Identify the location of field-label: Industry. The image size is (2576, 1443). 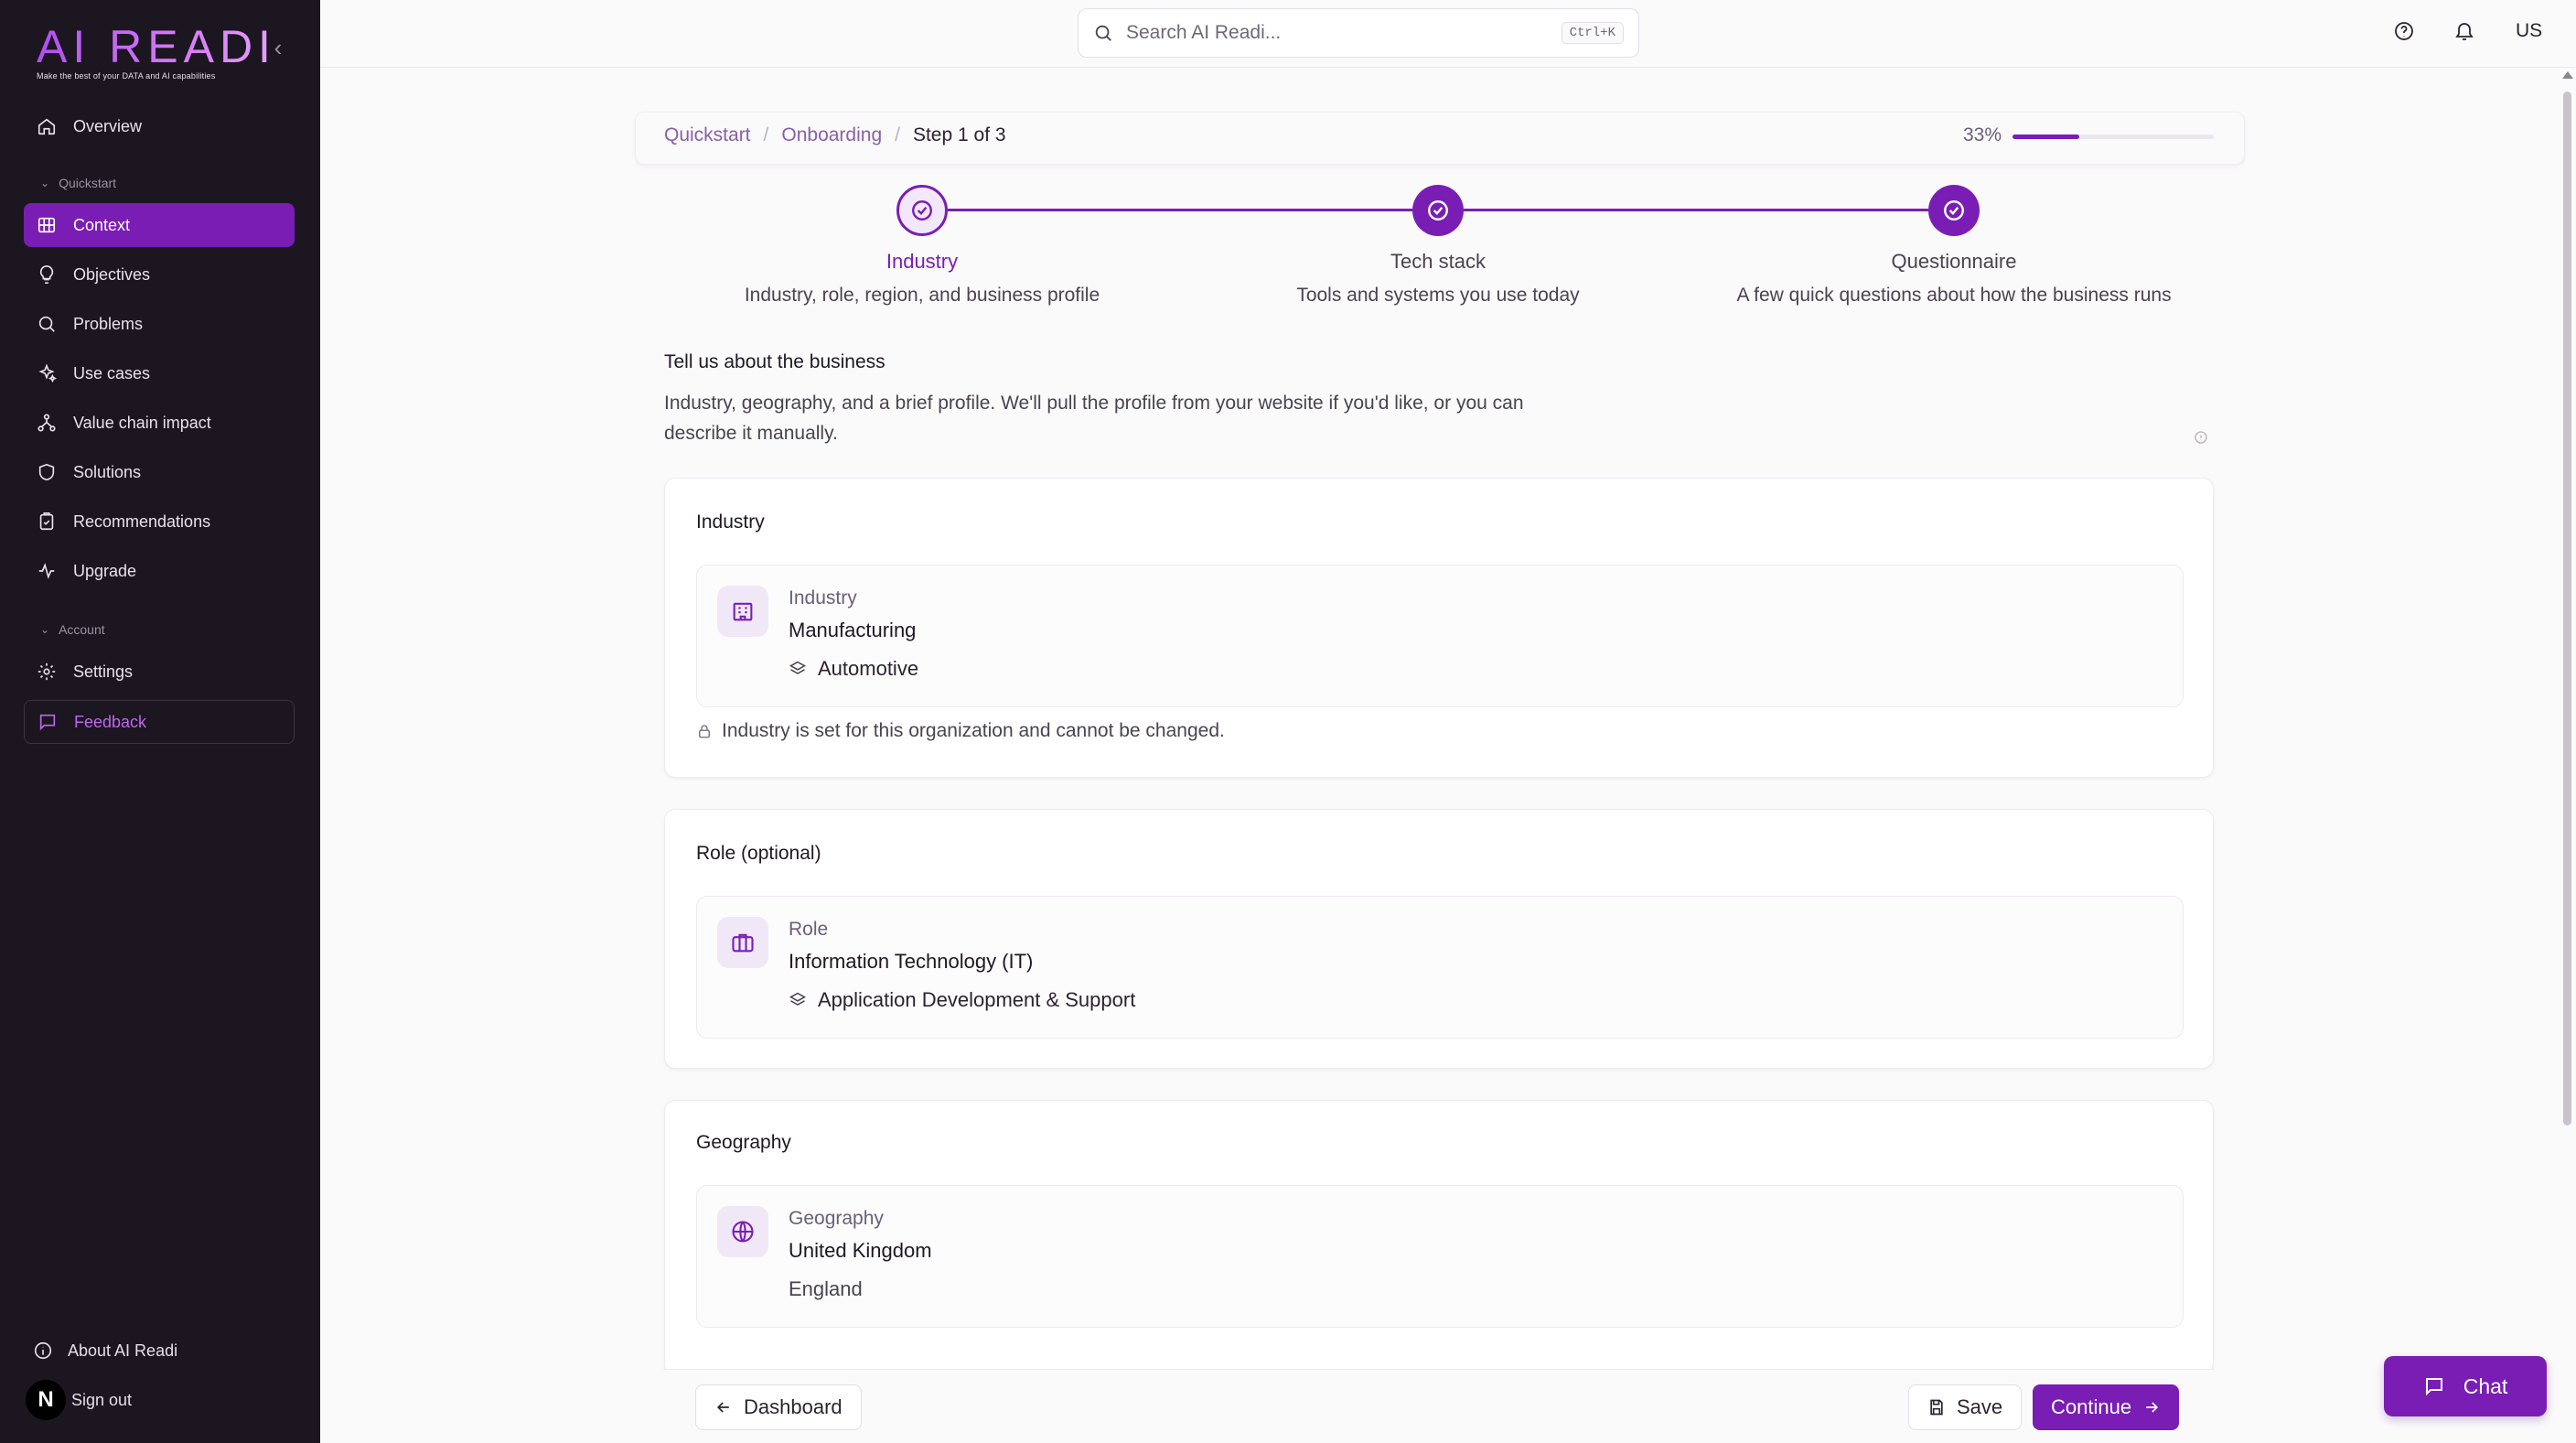
(823, 597).